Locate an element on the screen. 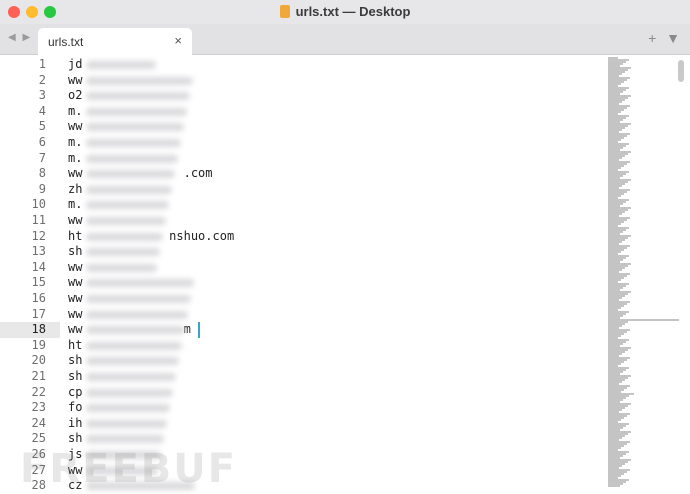 The image size is (690, 494). line-number: 9 is located at coordinates (42, 188).